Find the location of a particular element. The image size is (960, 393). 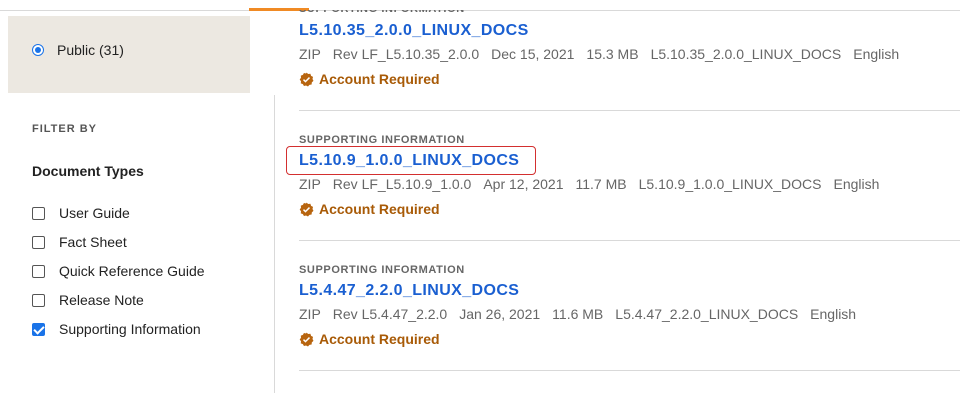

top-border is located at coordinates (480, 10).